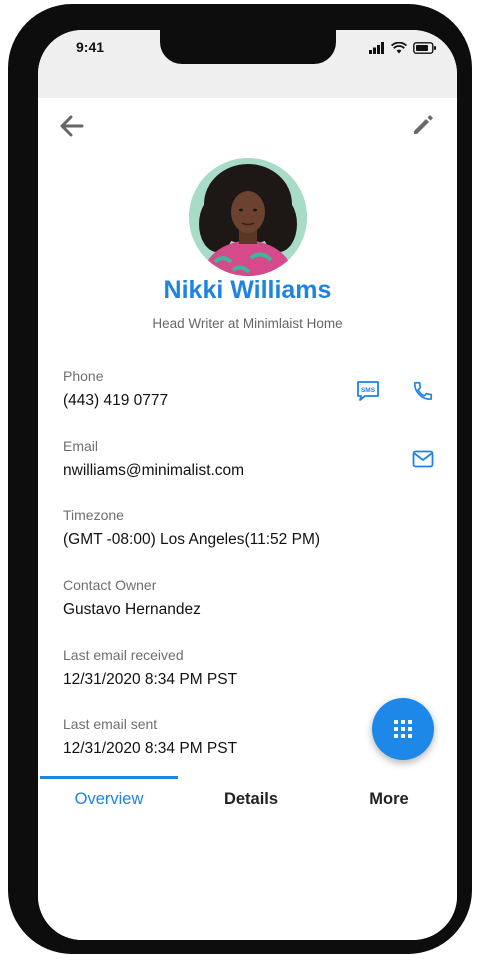 Image resolution: width=480 pixels, height=960 pixels. What do you see at coordinates (150, 748) in the screenshot?
I see `last-sent-value: 12/31/2020 8:34 PM PST` at bounding box center [150, 748].